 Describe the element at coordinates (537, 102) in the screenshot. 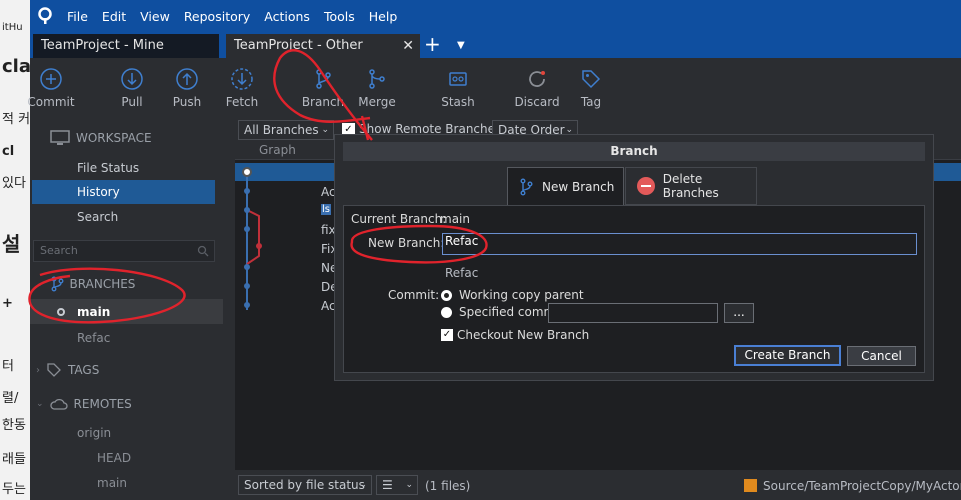

I see `discard-label: Discard` at that location.